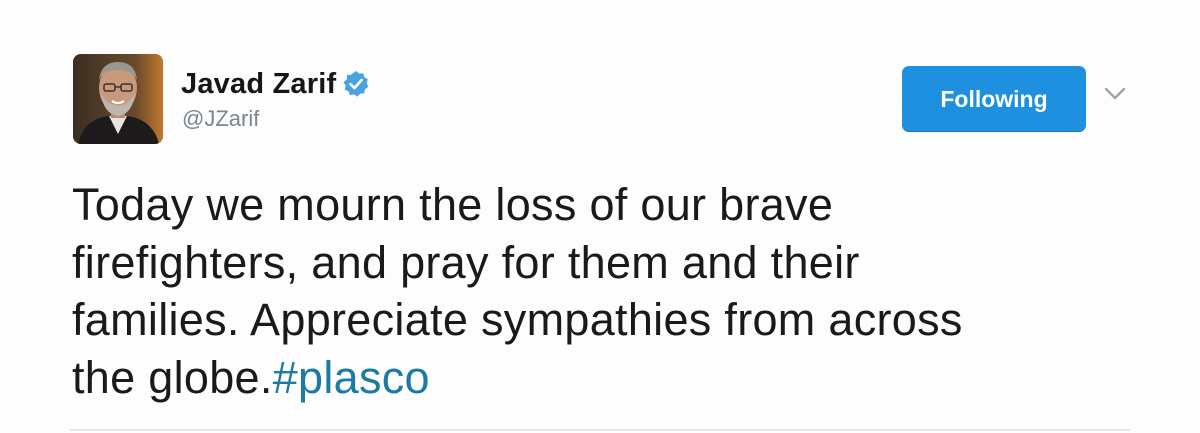  I want to click on user-avatar, so click(118, 99).